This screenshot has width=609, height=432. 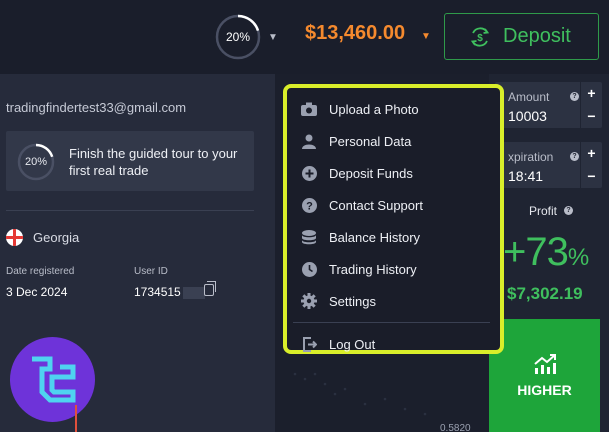 I want to click on profit-info-icon: ?, so click(x=568, y=210).